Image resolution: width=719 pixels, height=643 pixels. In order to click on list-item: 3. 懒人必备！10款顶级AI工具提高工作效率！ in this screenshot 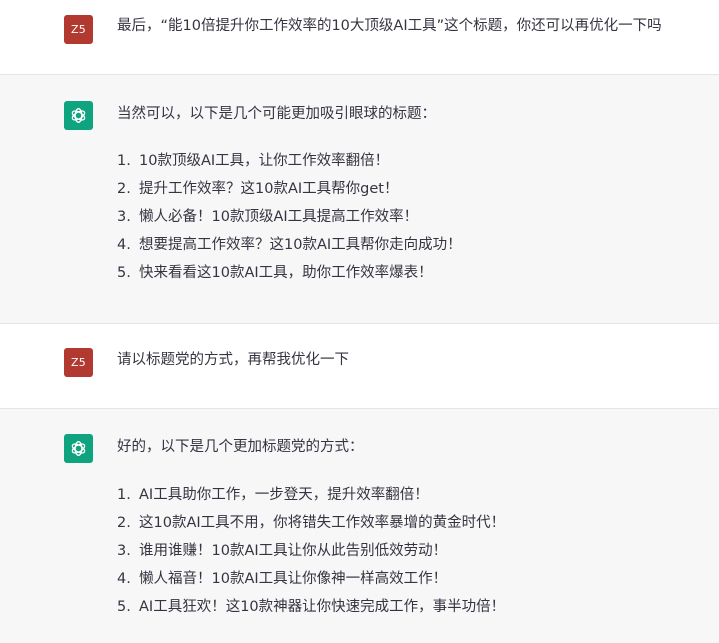, I will do `click(414, 220)`.